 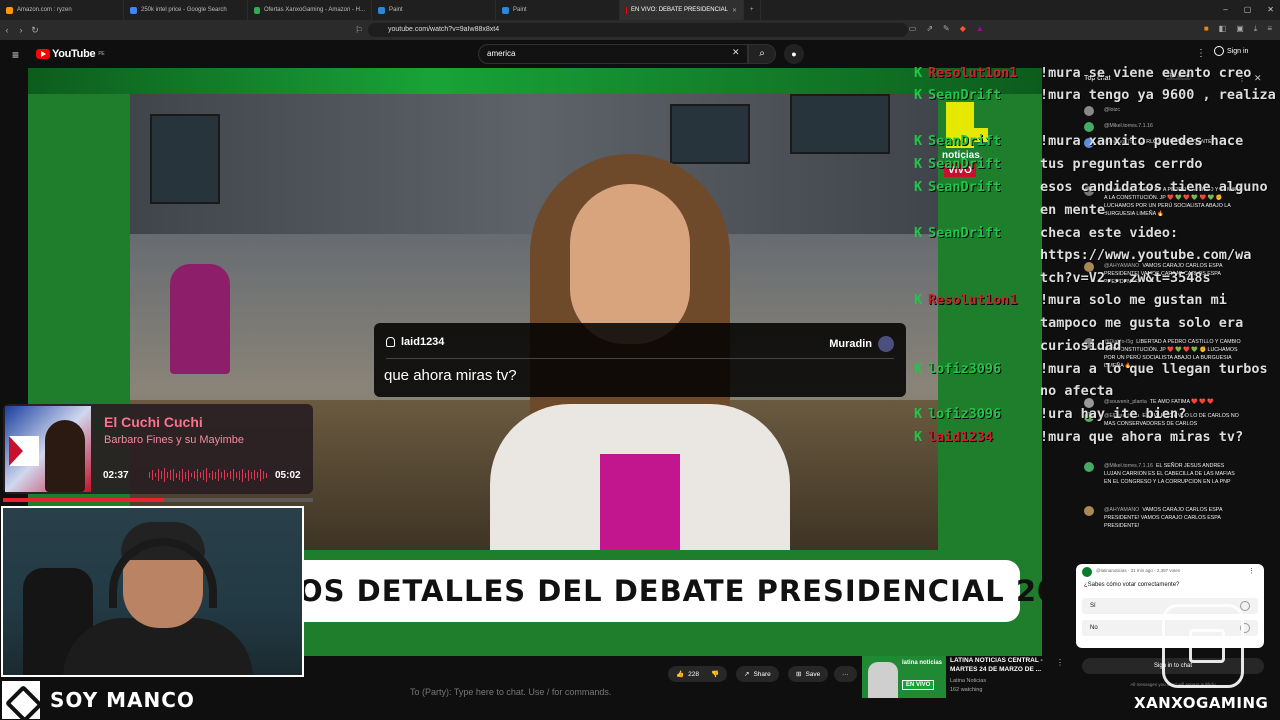 I want to click on save-icon: ⊞, so click(x=799, y=674).